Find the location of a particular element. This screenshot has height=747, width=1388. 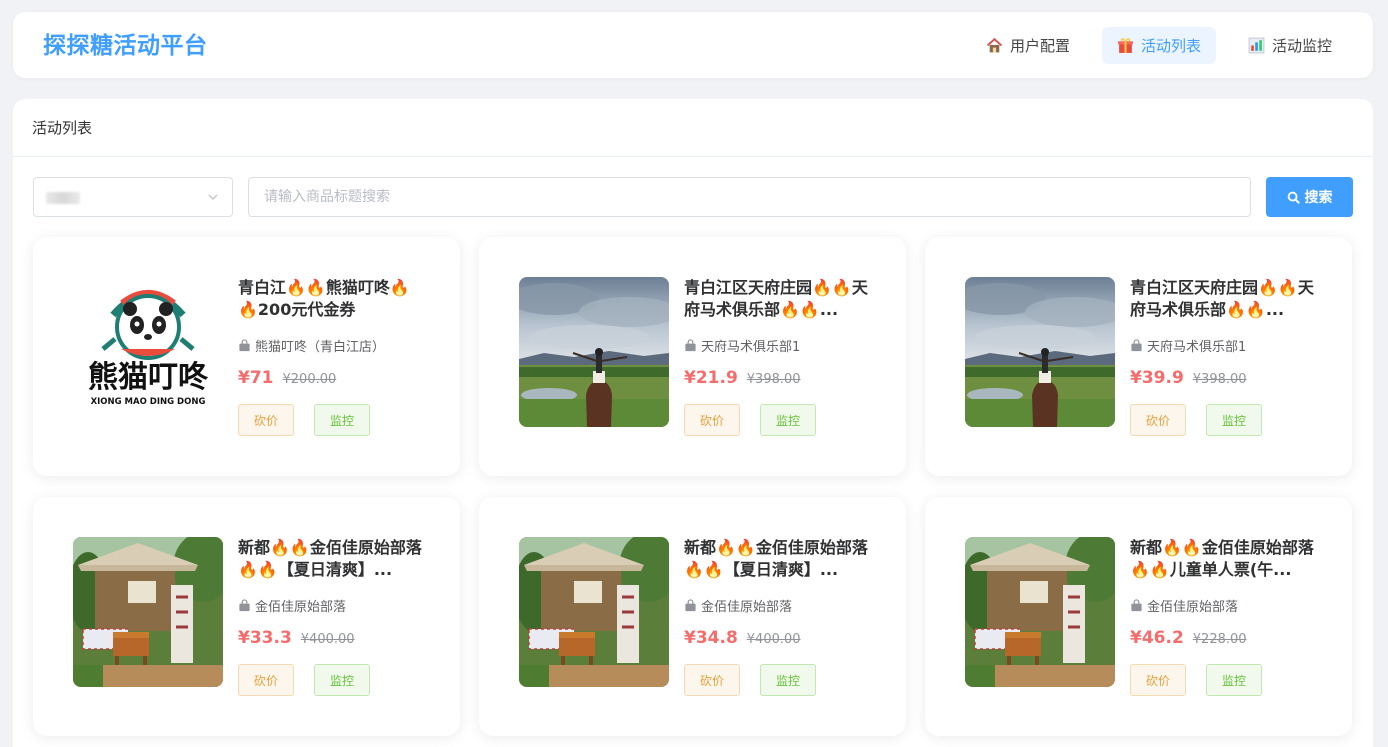

top-nav: 用户配置 活动列表 活动监控 is located at coordinates (1159, 45).